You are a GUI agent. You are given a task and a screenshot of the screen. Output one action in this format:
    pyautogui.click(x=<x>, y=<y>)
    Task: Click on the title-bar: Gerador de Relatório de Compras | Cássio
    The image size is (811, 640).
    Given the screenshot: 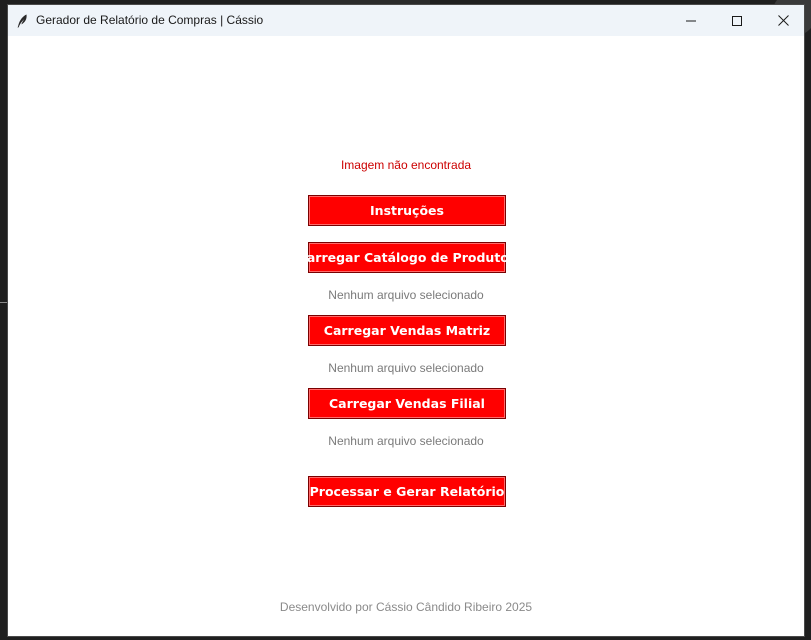 What is the action you would take?
    pyautogui.click(x=406, y=20)
    